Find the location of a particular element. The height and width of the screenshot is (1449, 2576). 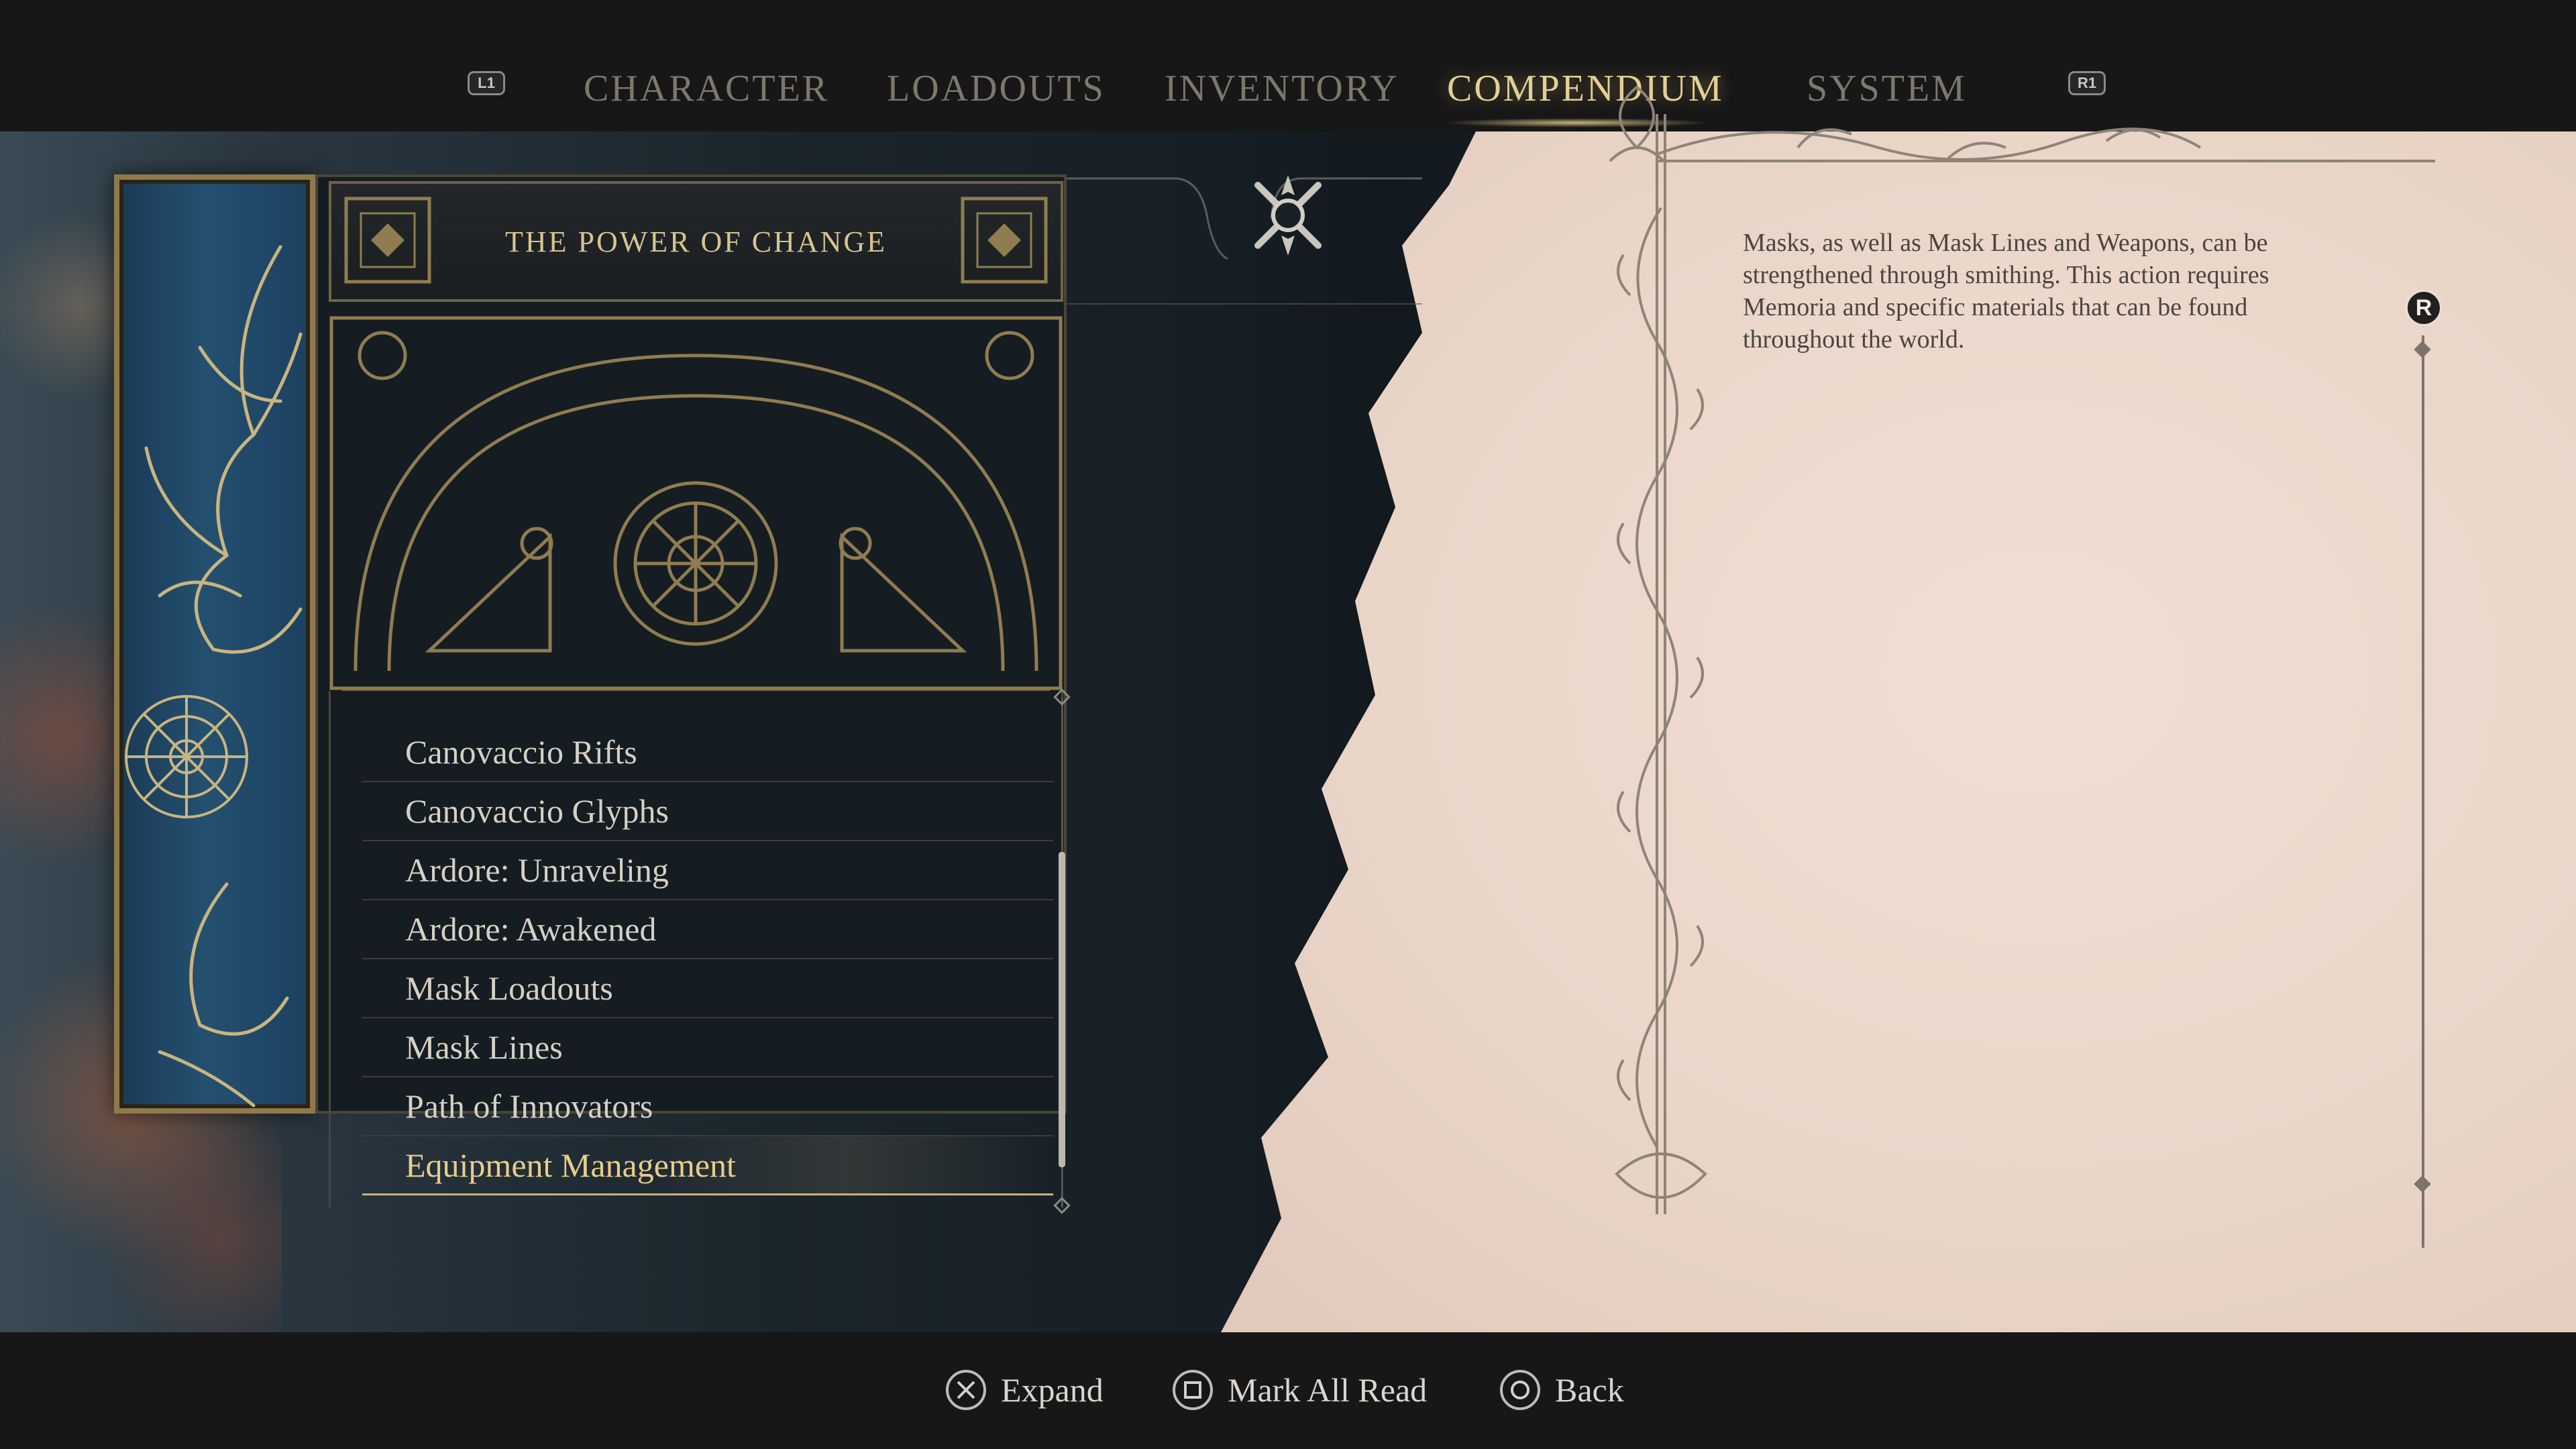

spine-tree-ornament is located at coordinates (214, 676).